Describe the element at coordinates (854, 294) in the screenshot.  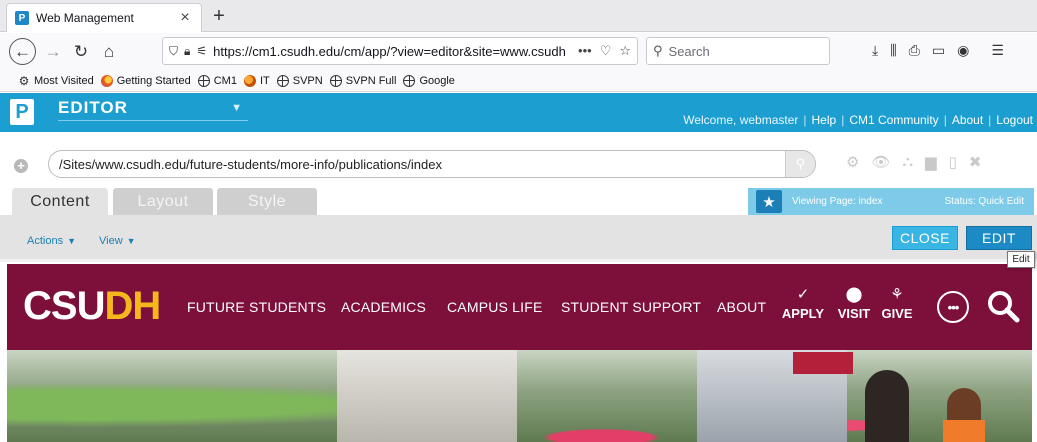
I see `map-pin-icon: ⬤` at that location.